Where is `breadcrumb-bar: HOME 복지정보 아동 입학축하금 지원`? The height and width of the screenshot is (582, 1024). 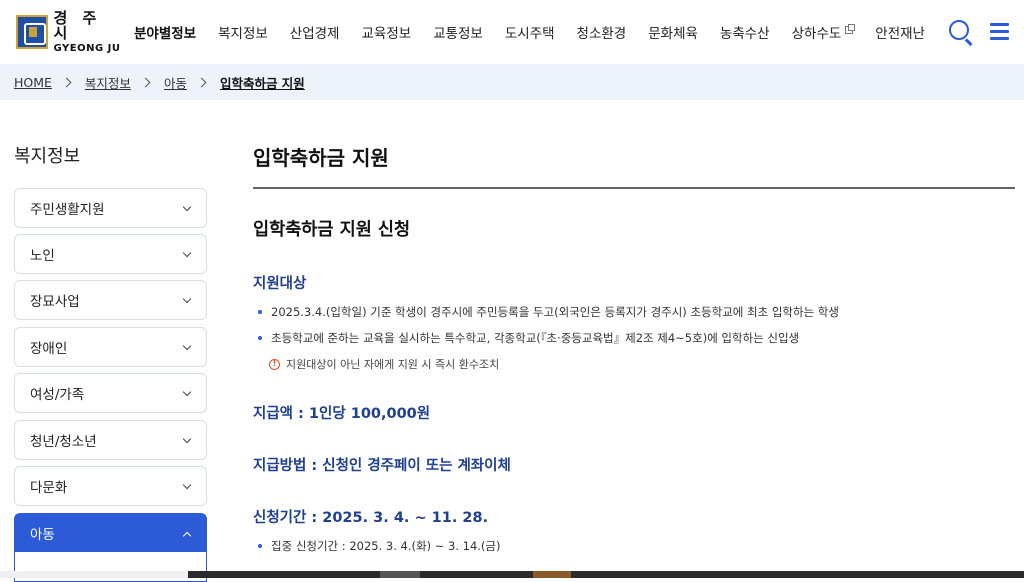 breadcrumb-bar: HOME 복지정보 아동 입학축하금 지원 is located at coordinates (512, 82).